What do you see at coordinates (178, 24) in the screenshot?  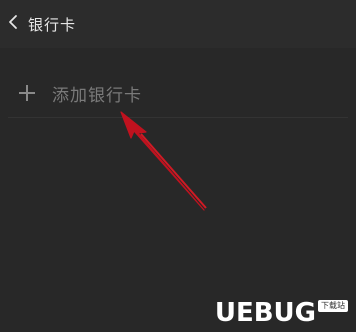 I see `app-header: 银行卡` at bounding box center [178, 24].